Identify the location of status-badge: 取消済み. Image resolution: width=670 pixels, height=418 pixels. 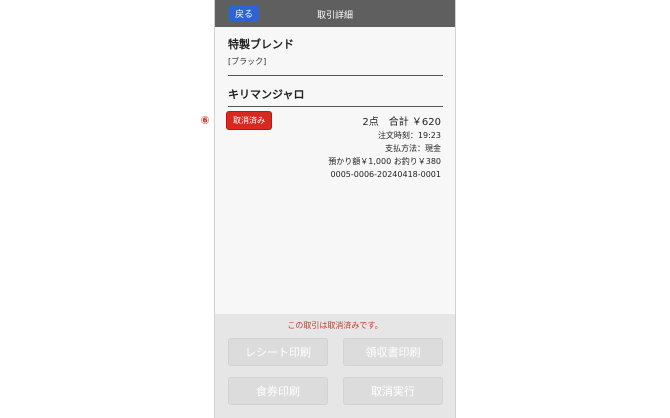
(249, 120).